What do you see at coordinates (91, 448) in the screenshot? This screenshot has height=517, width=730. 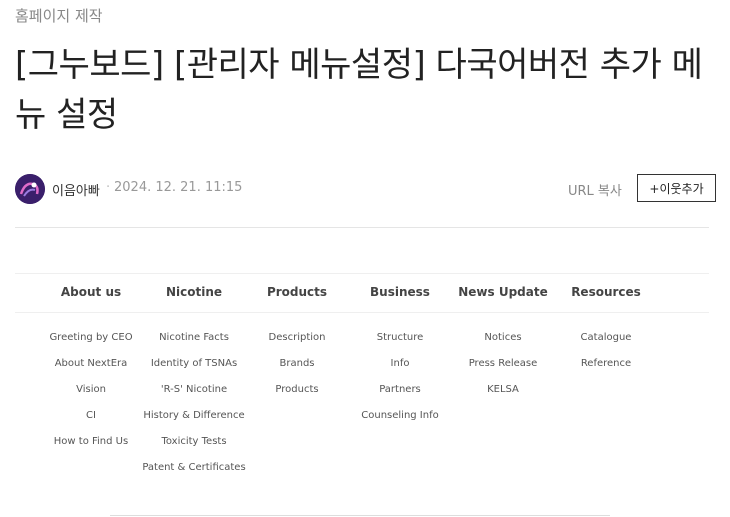 I see `footer-link: How to Find Us` at bounding box center [91, 448].